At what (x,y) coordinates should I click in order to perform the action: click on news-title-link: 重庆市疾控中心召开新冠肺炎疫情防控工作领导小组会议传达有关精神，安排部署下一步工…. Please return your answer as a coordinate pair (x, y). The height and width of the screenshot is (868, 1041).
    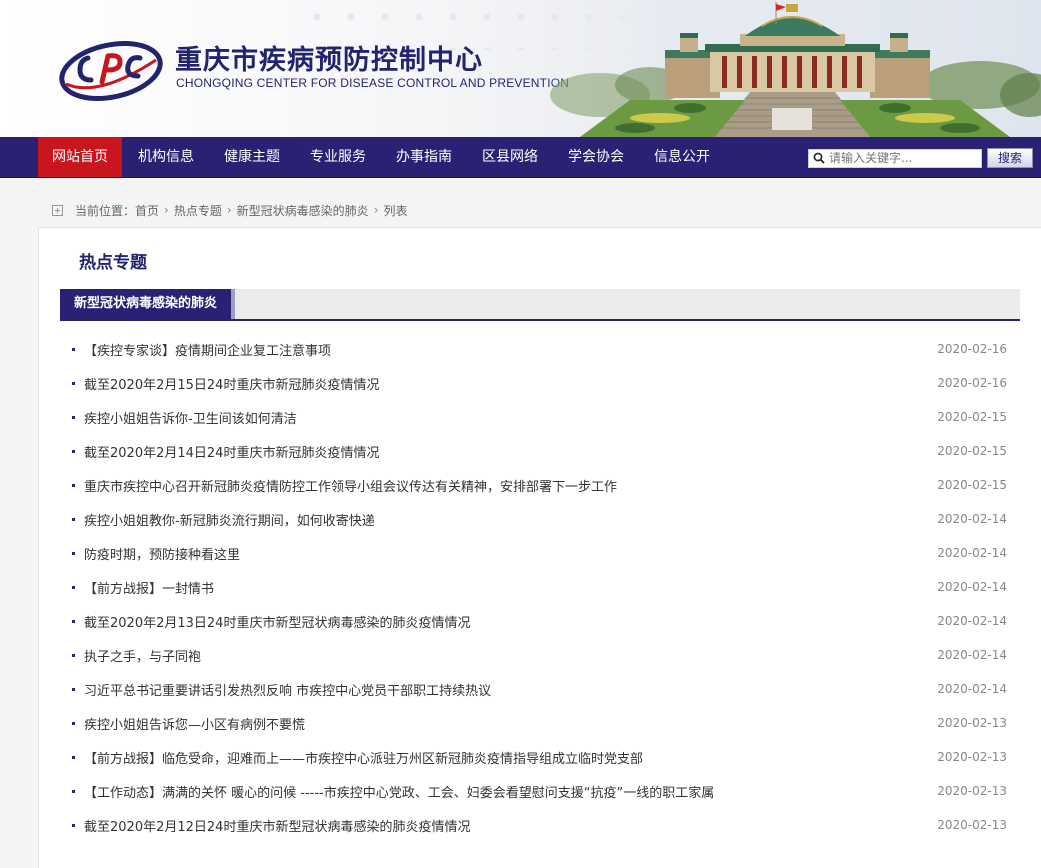
    Looking at the image, I should click on (350, 485).